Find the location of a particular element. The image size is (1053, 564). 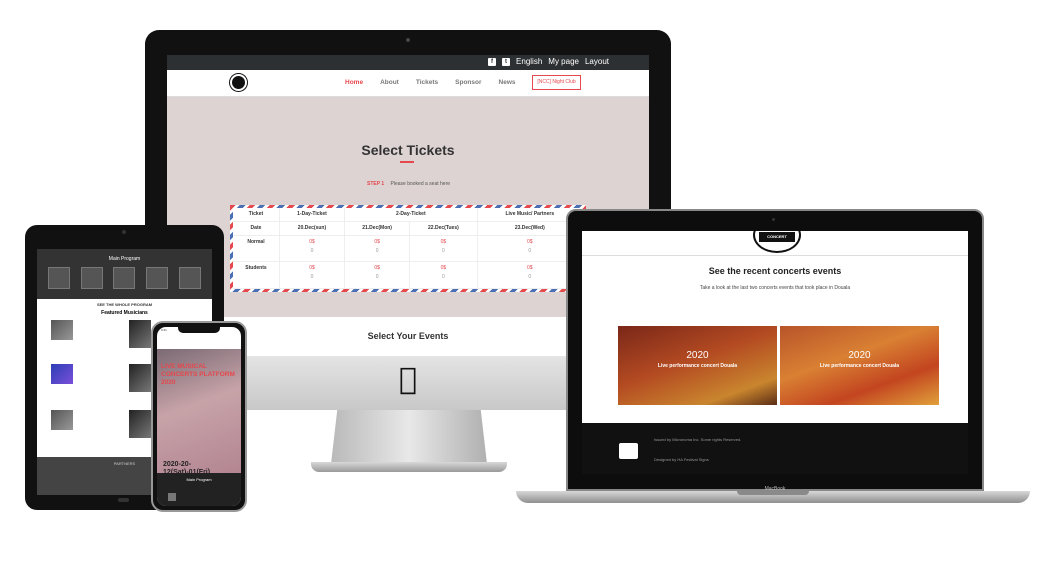

table-row: Normal 0$ 0 0$ 0 0$ 0 0$ 0 is located at coordinates (408, 249).